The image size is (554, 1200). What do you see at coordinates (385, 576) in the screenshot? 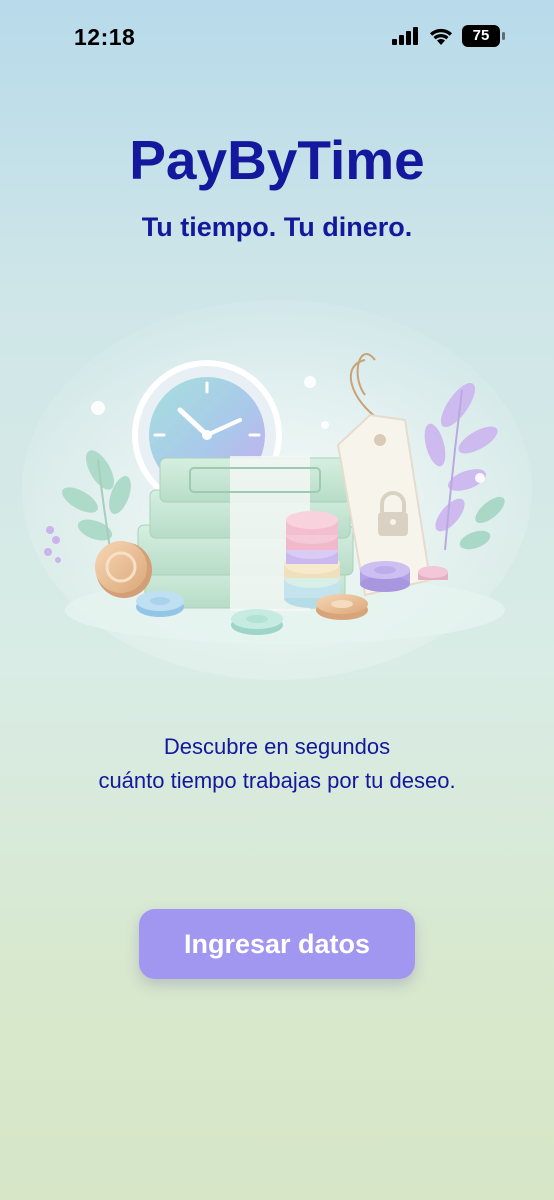
I see `coin-stack-purple-icon` at bounding box center [385, 576].